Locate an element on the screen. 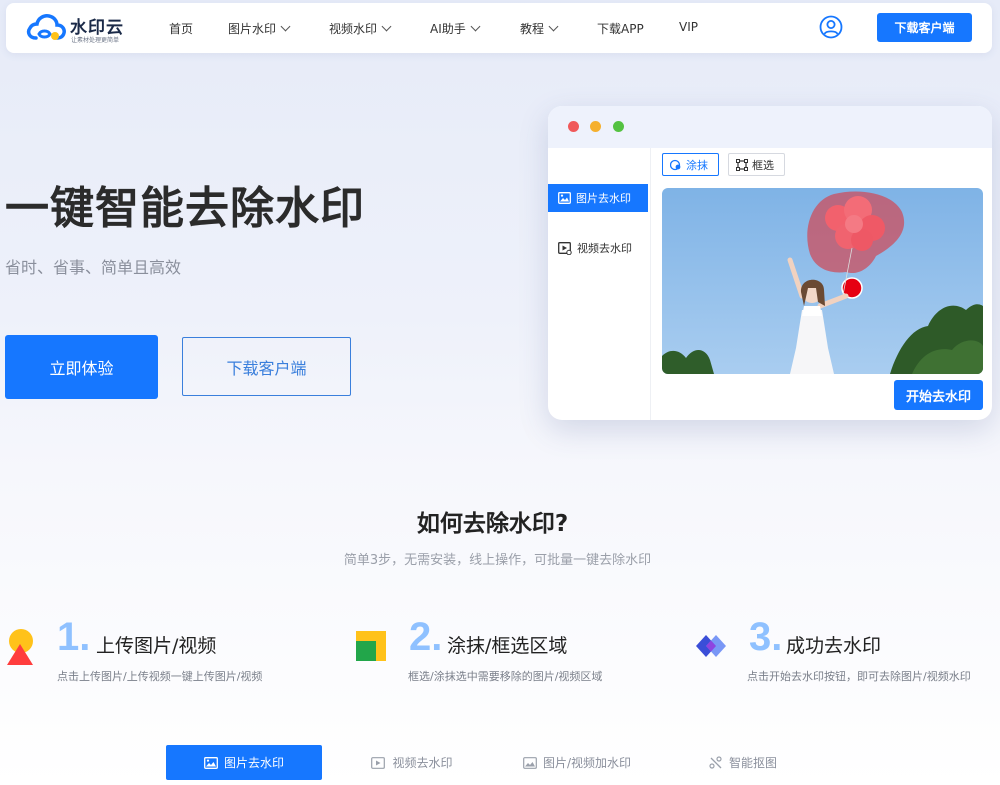 This screenshot has height=785, width=1000. tab-smart-cutout: 智能抠图 is located at coordinates (743, 762).